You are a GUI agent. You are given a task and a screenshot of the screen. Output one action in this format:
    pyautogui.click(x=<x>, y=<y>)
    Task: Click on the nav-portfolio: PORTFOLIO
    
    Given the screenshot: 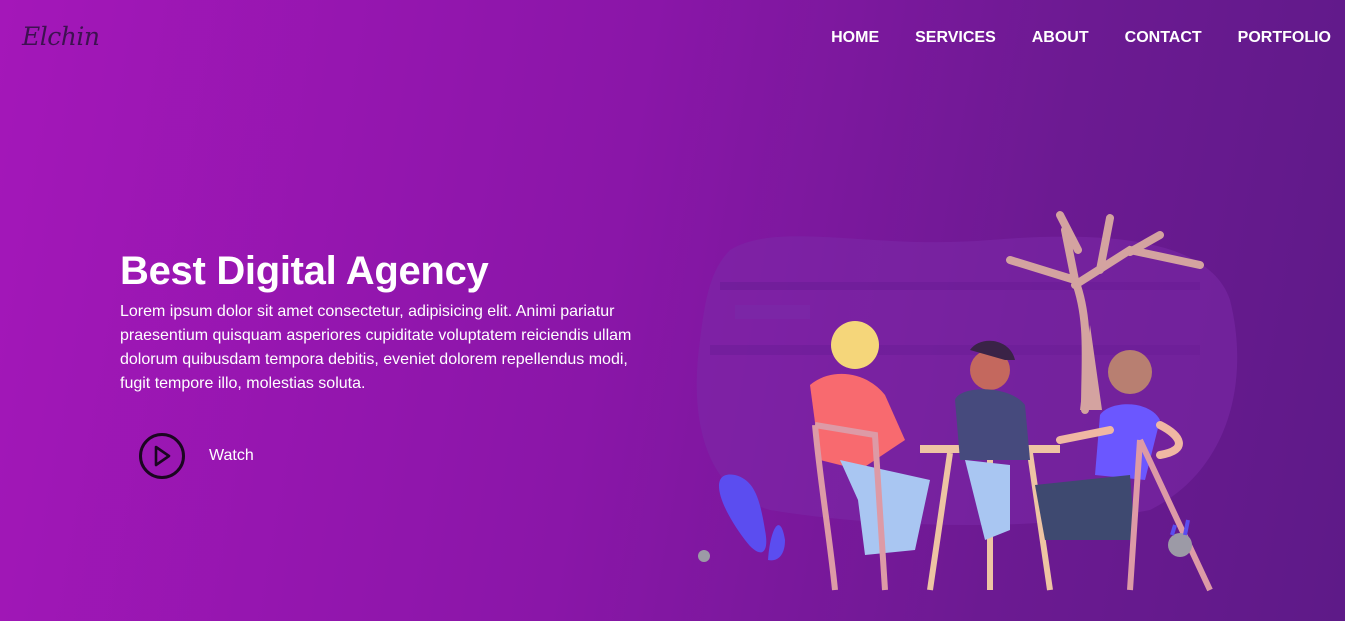 What is the action you would take?
    pyautogui.click(x=1284, y=38)
    